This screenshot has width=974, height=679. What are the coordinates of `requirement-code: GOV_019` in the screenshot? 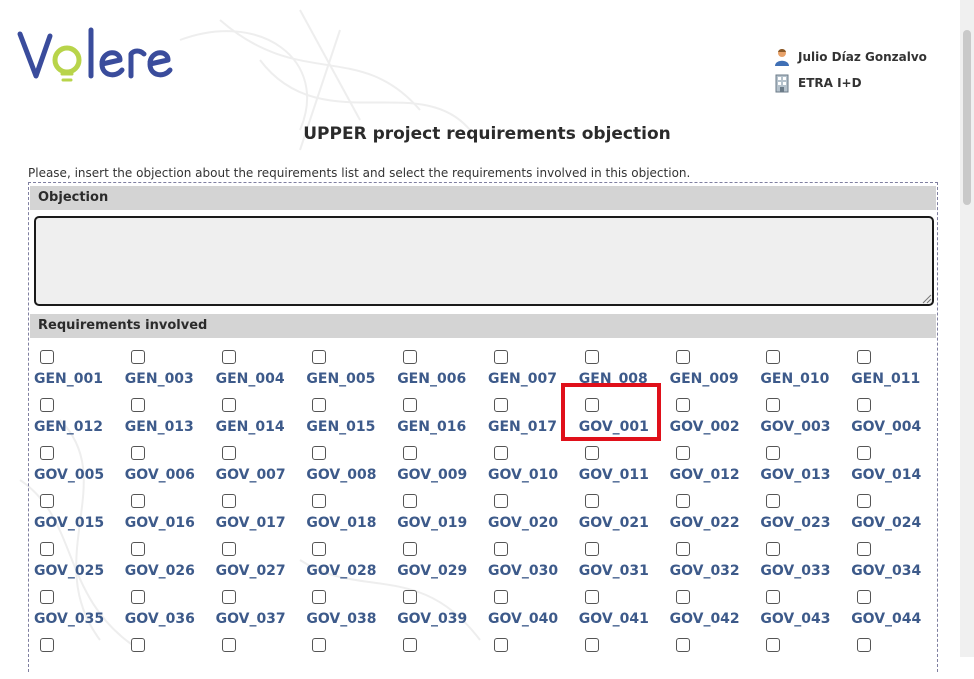 It's located at (432, 523).